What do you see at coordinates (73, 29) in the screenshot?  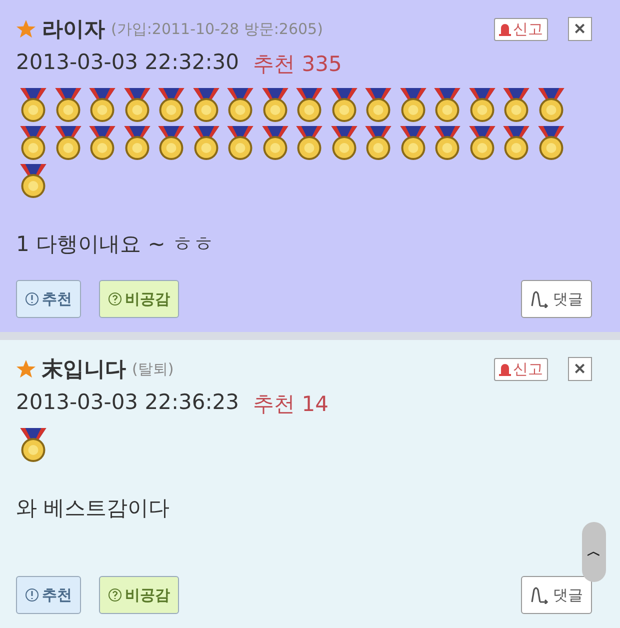 I see `author-name: 라이자` at bounding box center [73, 29].